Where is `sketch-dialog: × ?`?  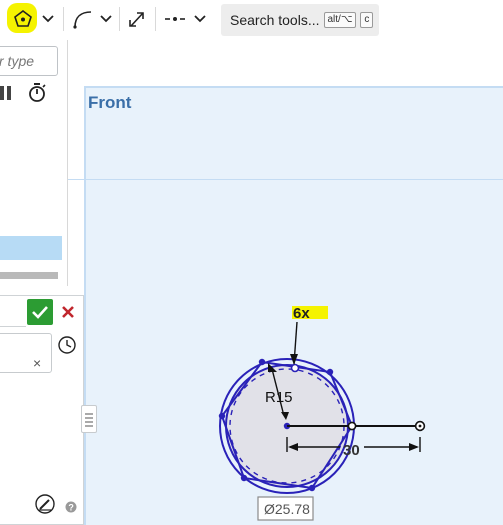
sketch-dialog: × ? is located at coordinates (42, 410).